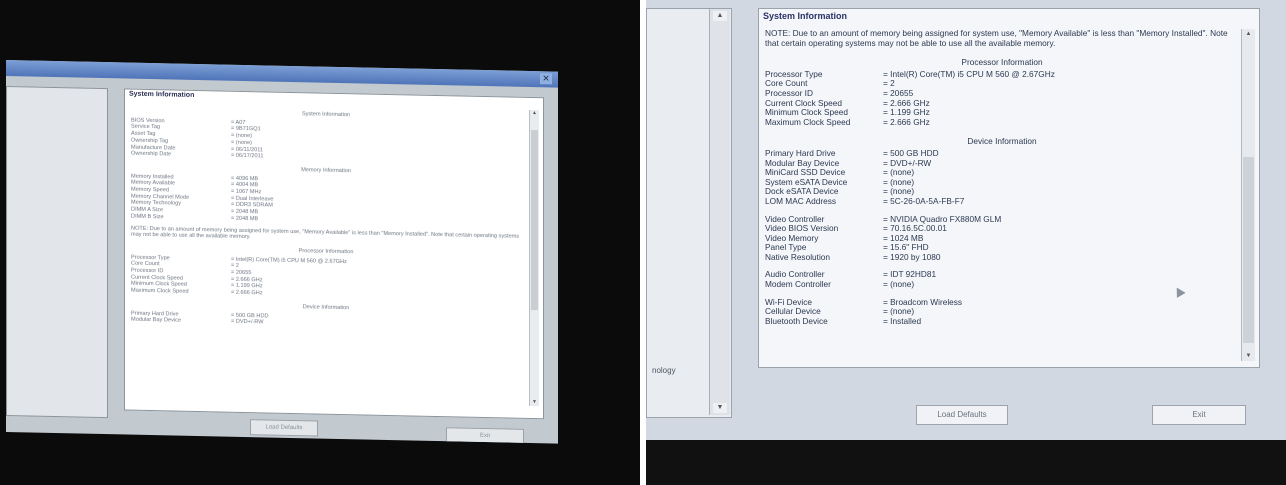 This screenshot has height=485, width=1286. What do you see at coordinates (151, 154) in the screenshot?
I see `info-label: Ownership Date` at bounding box center [151, 154].